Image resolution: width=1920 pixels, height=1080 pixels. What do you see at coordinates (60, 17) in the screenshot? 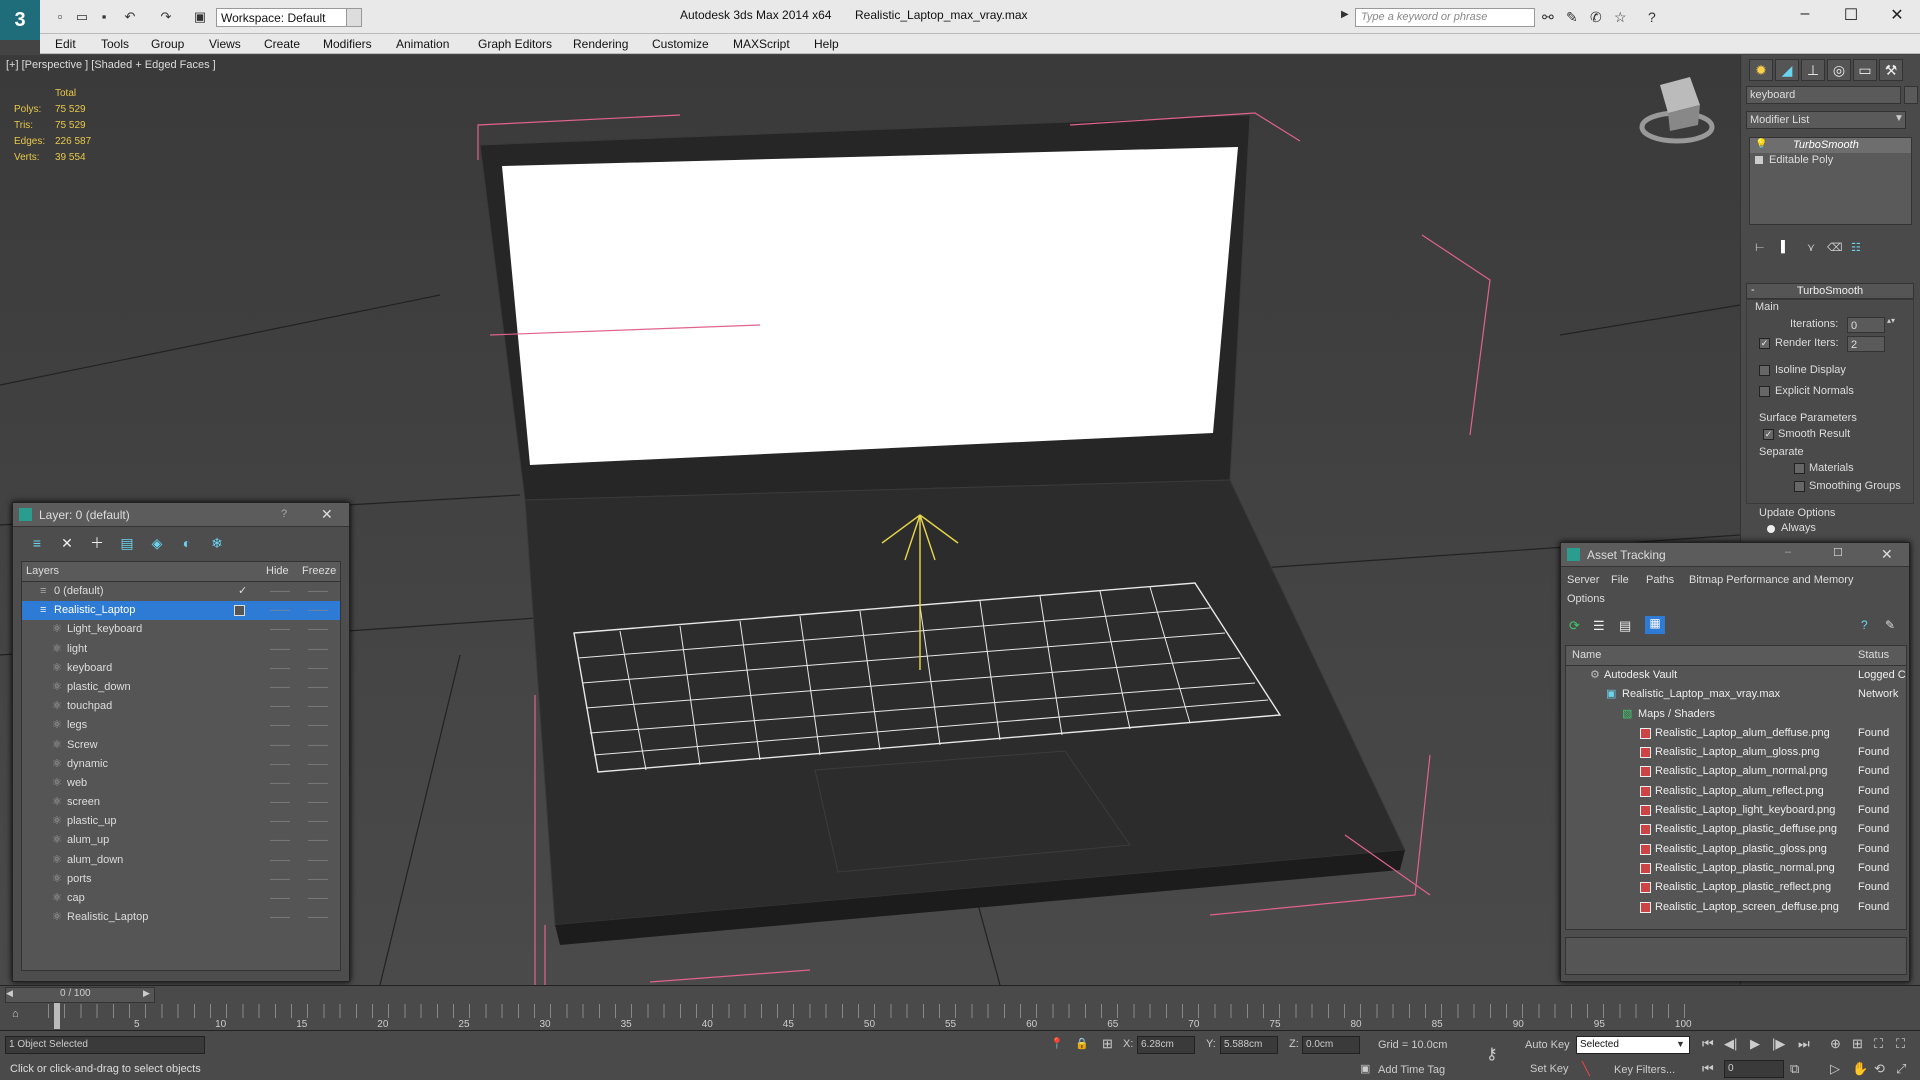
I see `new-file-icon: ▫` at bounding box center [60, 17].